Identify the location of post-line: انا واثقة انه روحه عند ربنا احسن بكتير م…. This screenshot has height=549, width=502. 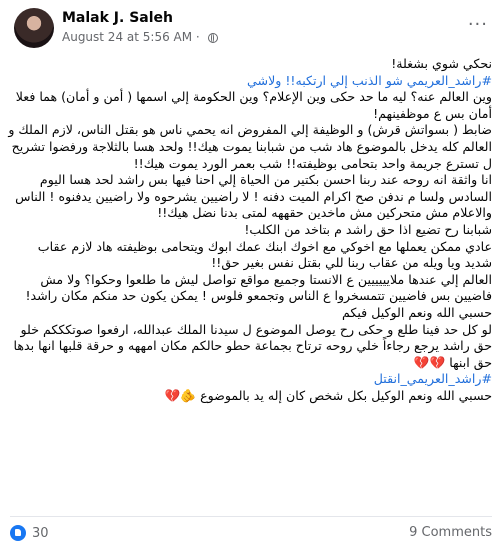
(253, 196).